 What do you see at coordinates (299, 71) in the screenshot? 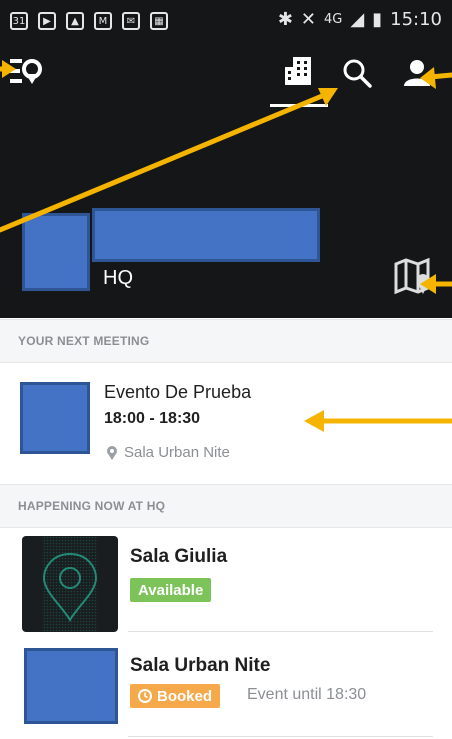
I see `building-icon` at bounding box center [299, 71].